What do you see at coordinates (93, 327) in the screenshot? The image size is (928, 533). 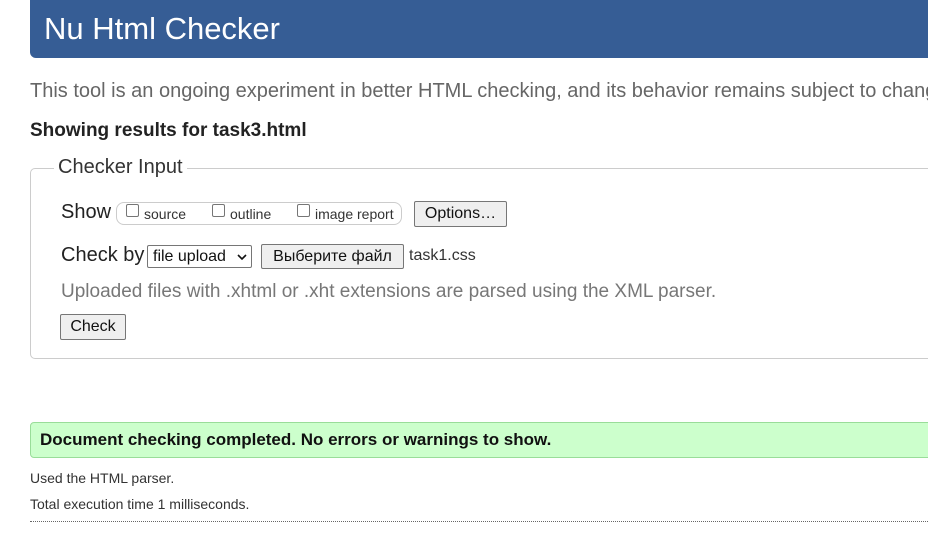 I see `check-button: Check` at bounding box center [93, 327].